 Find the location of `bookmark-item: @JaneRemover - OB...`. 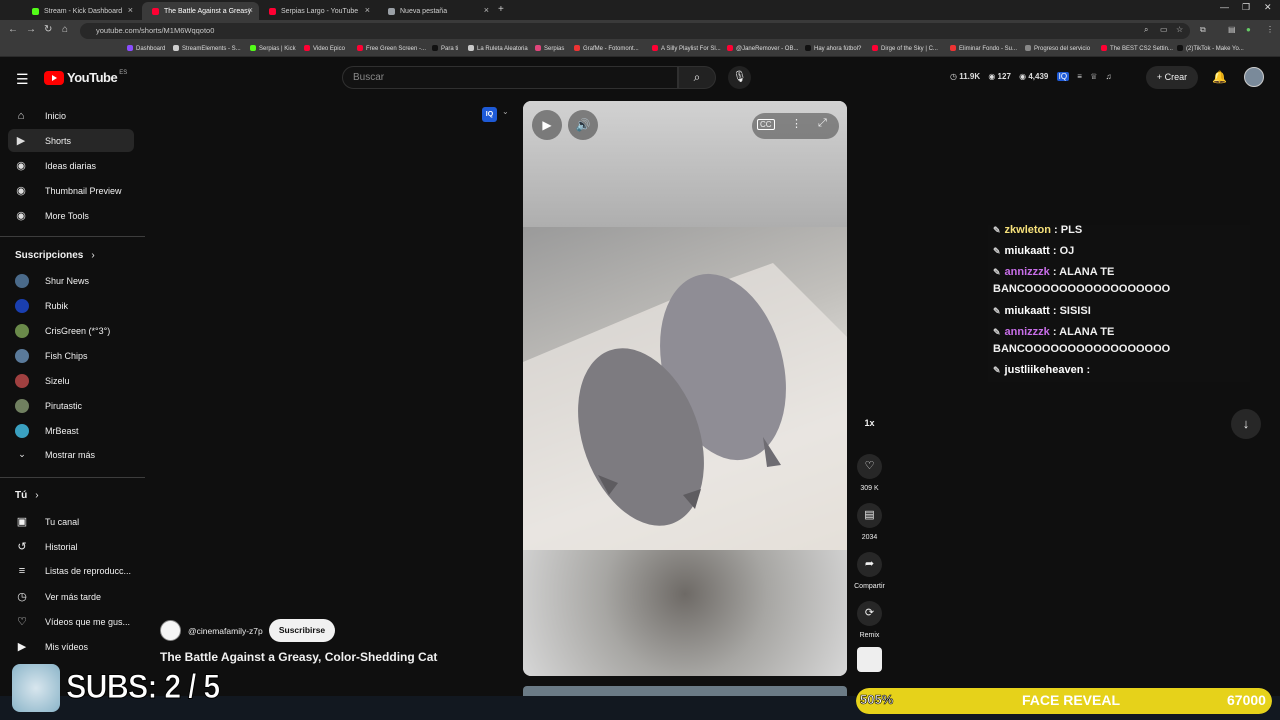

bookmark-item: @JaneRemover - OB... is located at coordinates (762, 48).